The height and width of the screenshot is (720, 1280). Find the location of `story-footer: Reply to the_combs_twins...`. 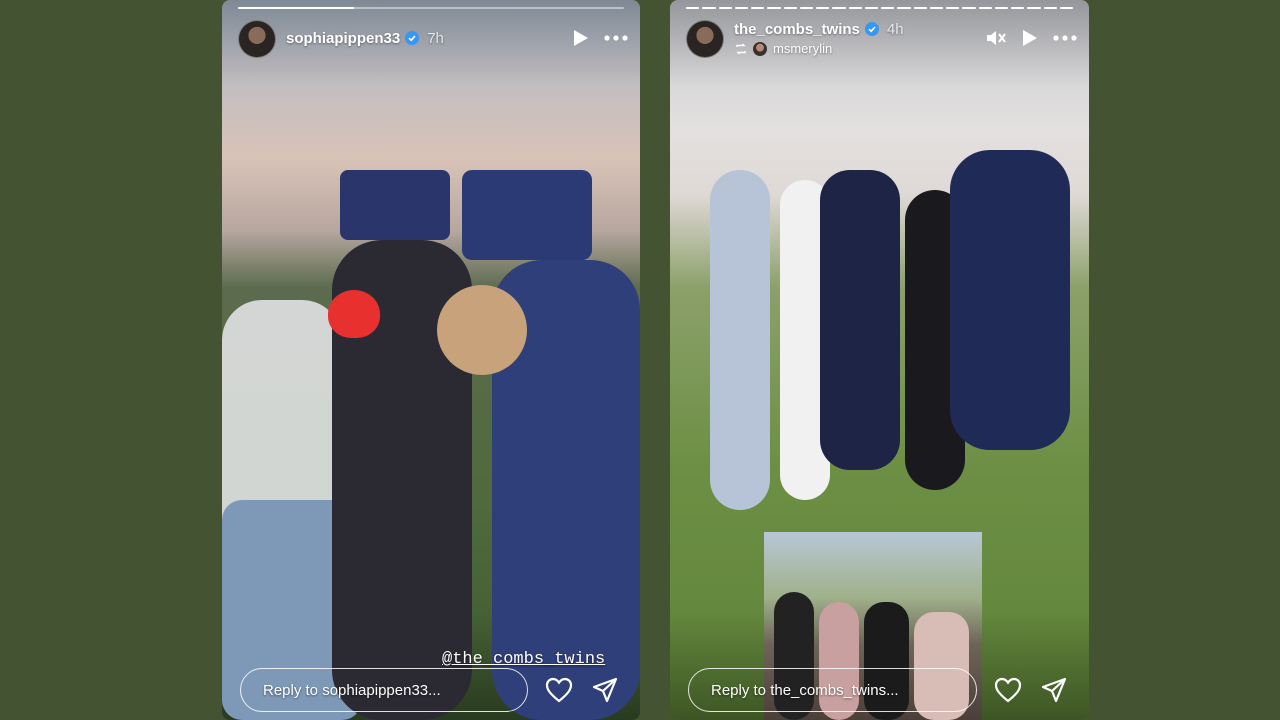

story-footer: Reply to the_combs_twins... is located at coordinates (878, 690).